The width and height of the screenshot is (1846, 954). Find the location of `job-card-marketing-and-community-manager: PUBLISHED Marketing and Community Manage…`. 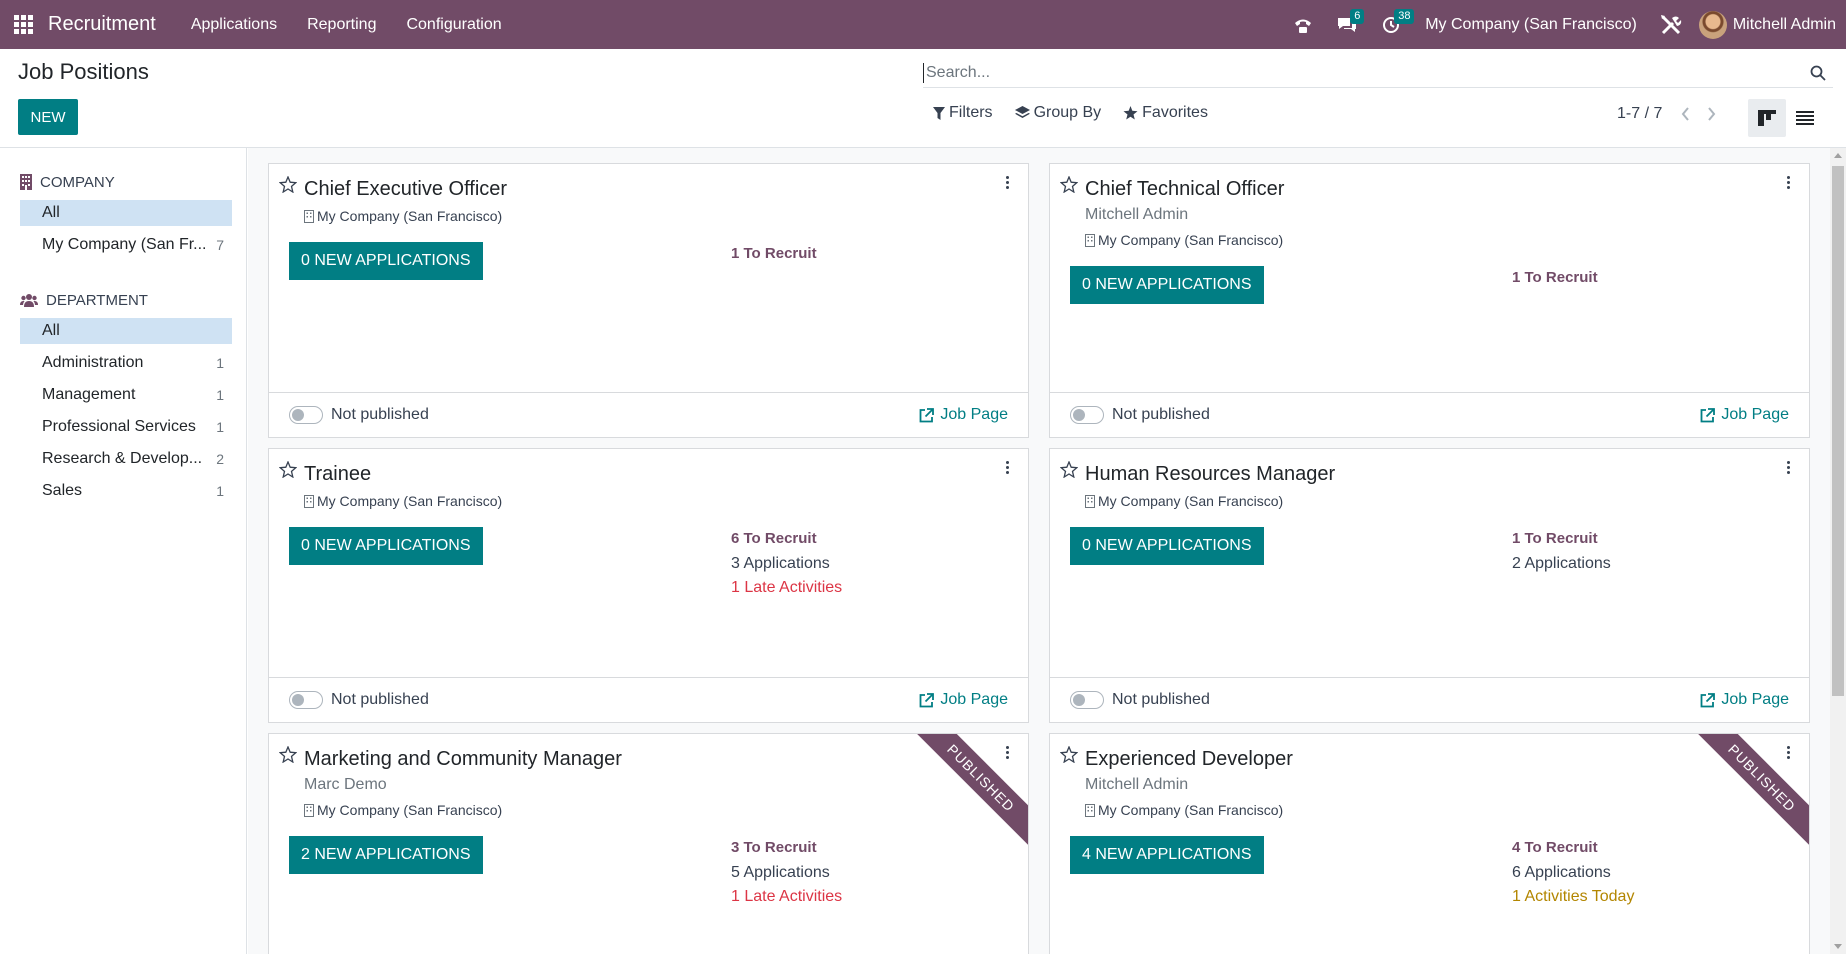

job-card-marketing-and-community-manager: PUBLISHED Marketing and Community Manage… is located at coordinates (648, 843).